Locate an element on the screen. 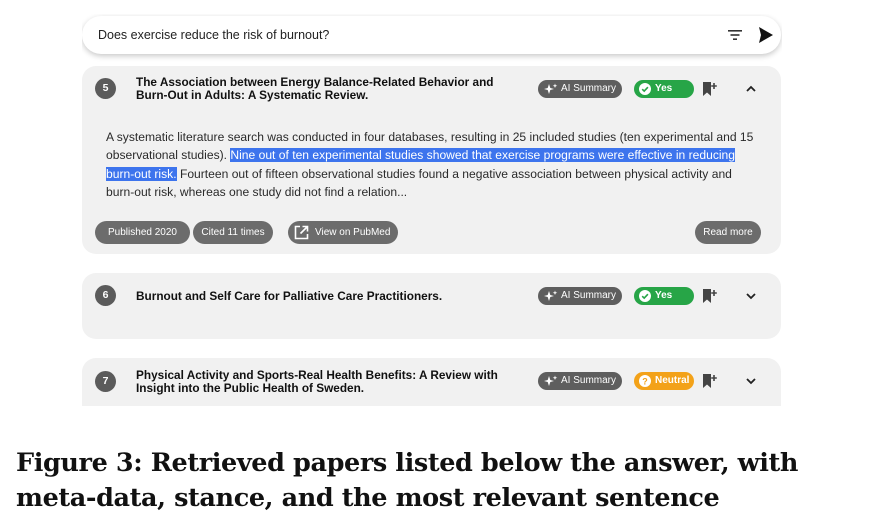  external-link-icon is located at coordinates (301, 232).